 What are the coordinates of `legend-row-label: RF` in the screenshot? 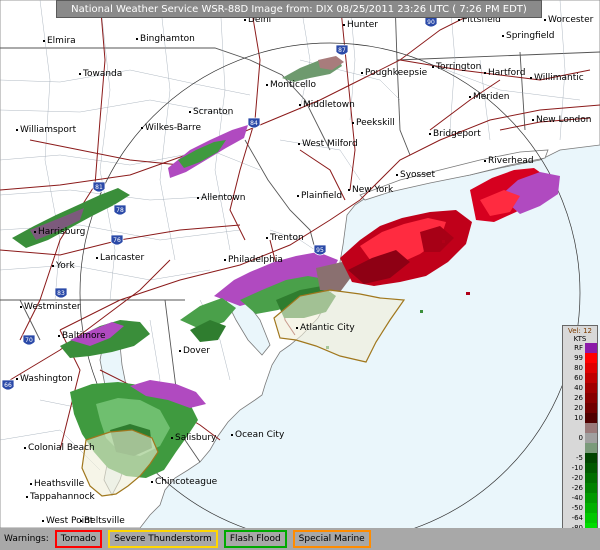 It's located at (578, 348).